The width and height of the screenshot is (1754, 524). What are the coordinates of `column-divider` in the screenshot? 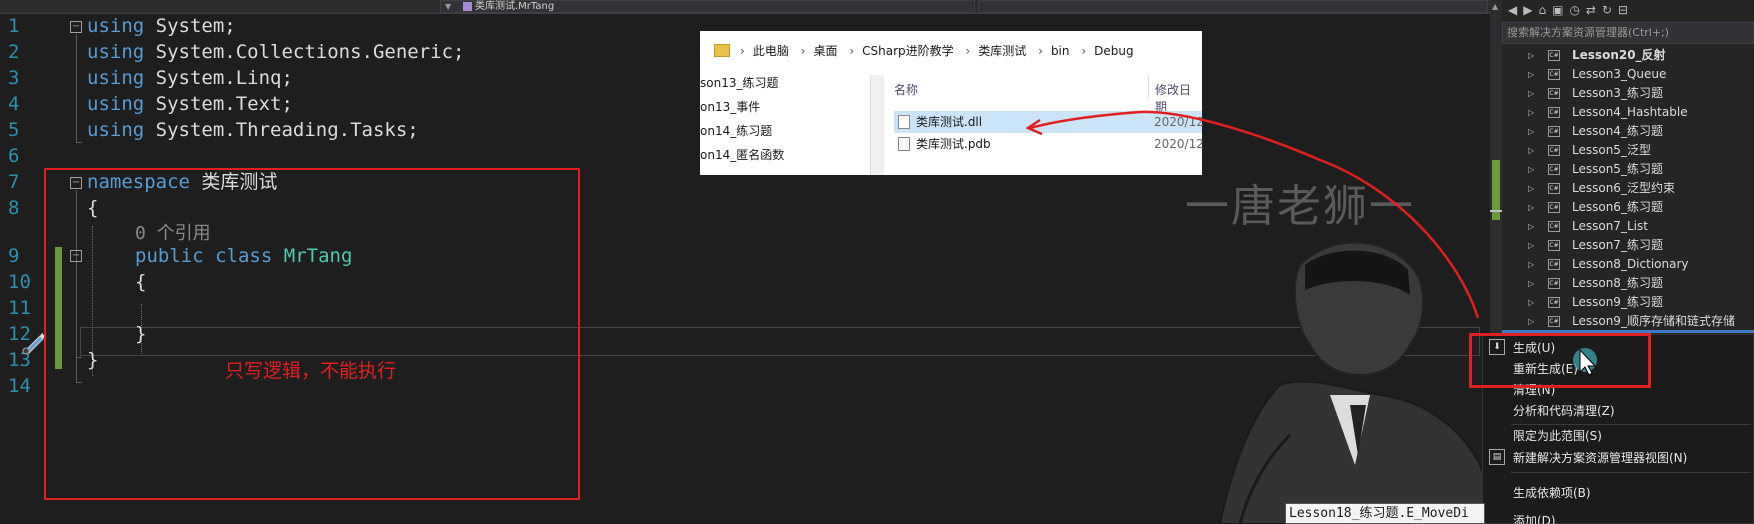 It's located at (1148, 87).